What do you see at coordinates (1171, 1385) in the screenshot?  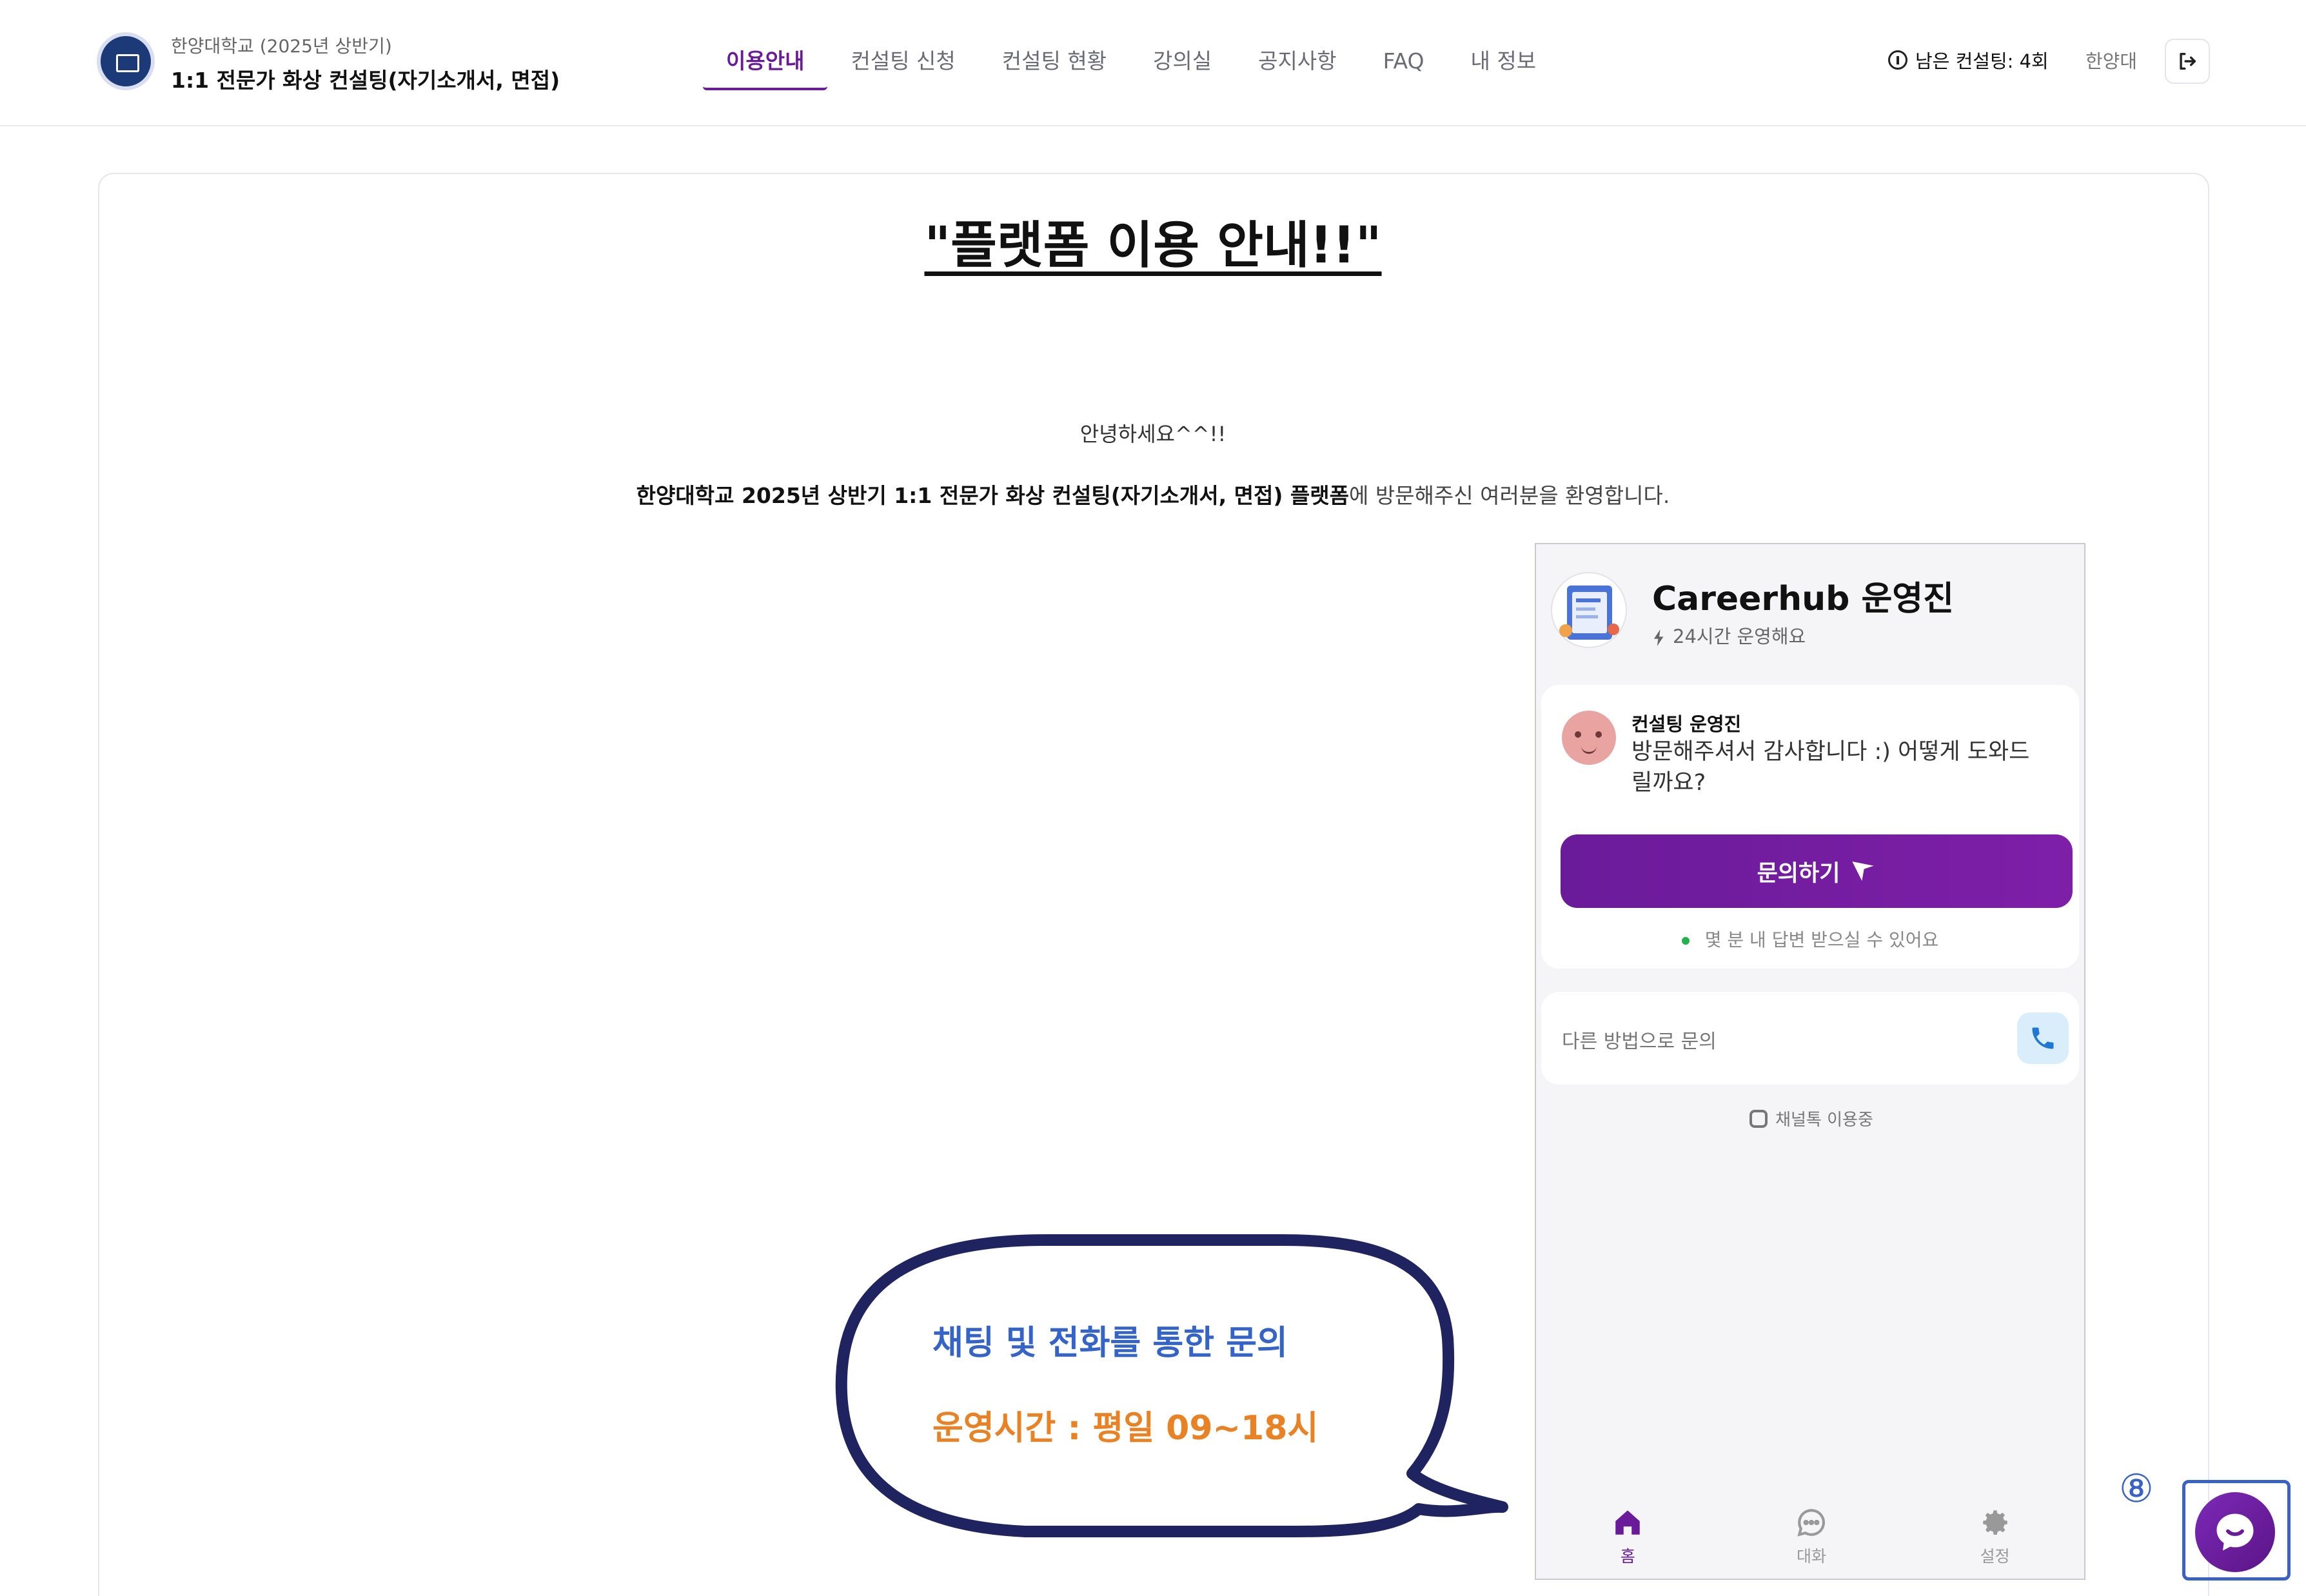 I see `callout-bubble` at bounding box center [1171, 1385].